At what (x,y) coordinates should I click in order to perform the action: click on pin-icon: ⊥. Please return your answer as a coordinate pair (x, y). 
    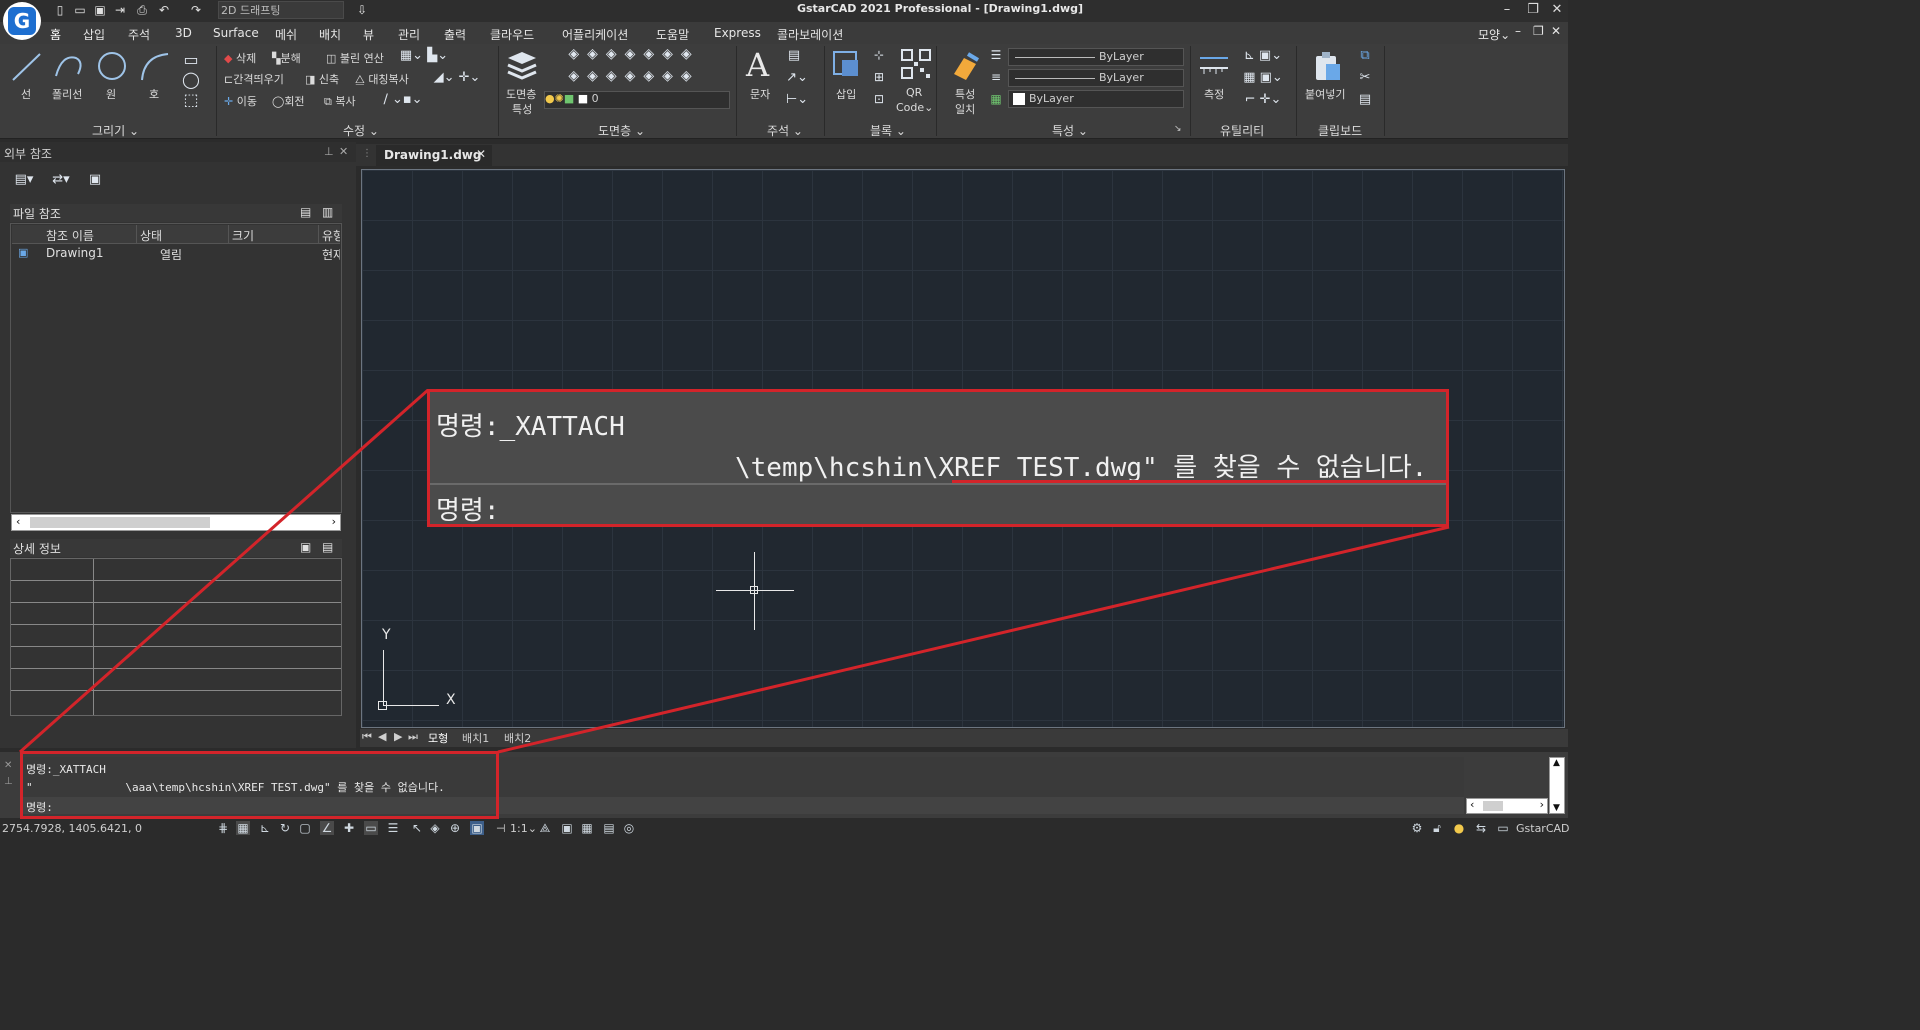
    Looking at the image, I should click on (329, 151).